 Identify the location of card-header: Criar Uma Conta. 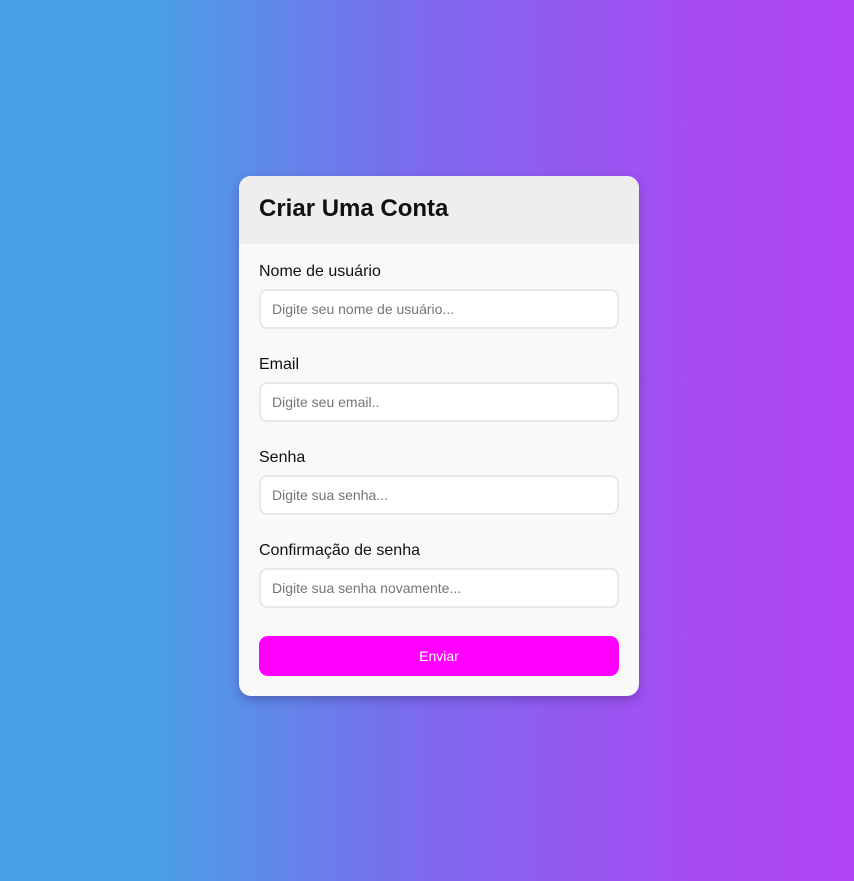
(439, 210).